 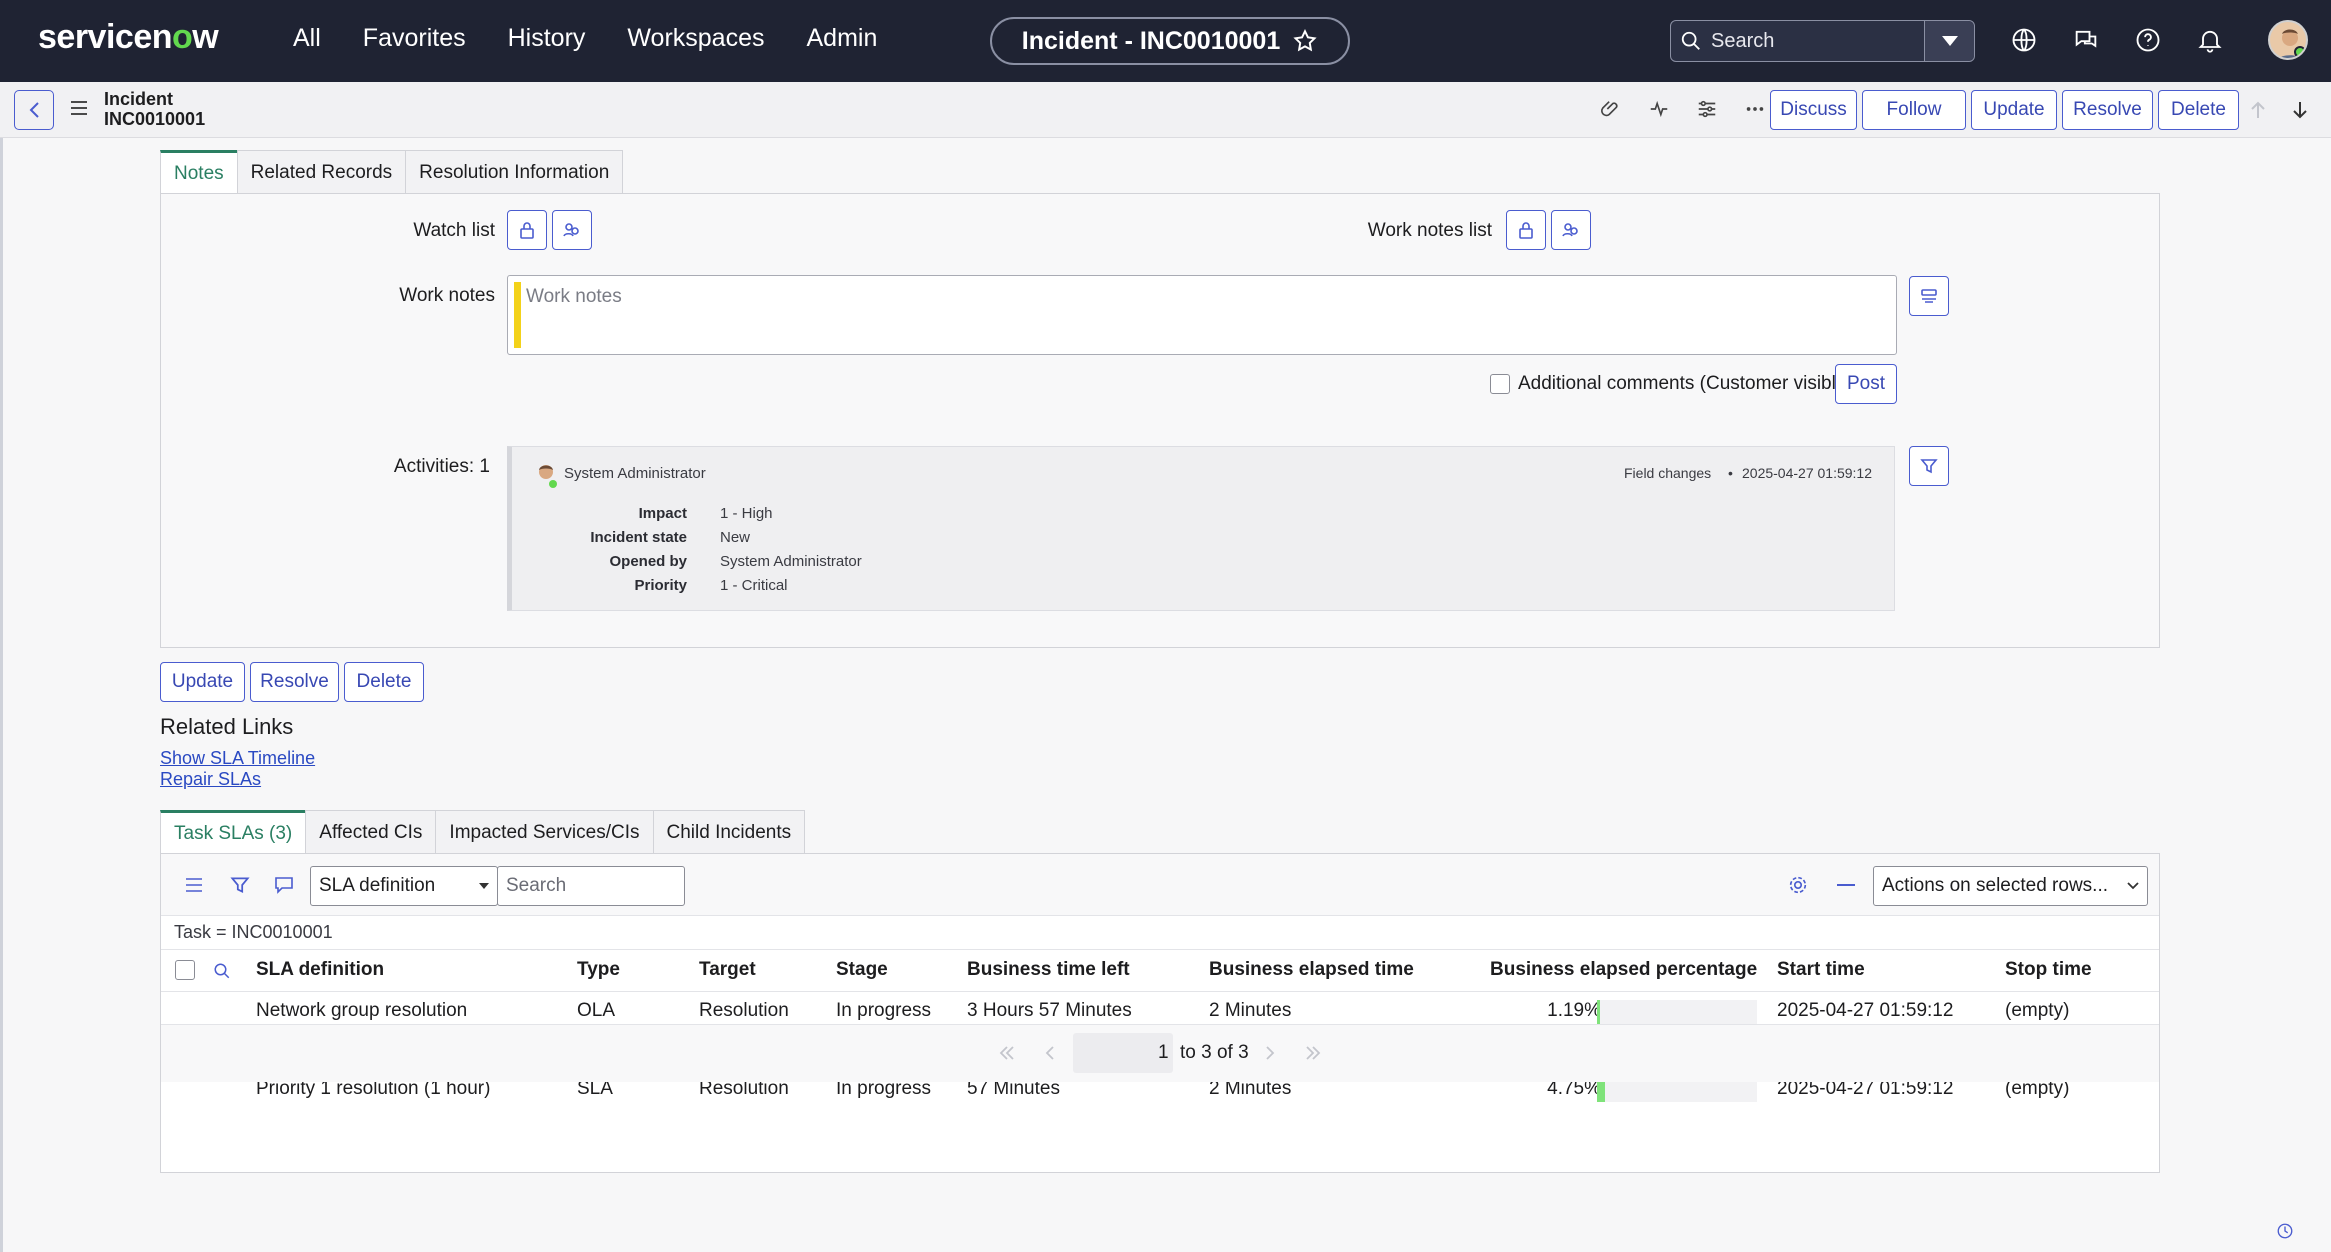 I want to click on lock-icon, so click(x=527, y=230).